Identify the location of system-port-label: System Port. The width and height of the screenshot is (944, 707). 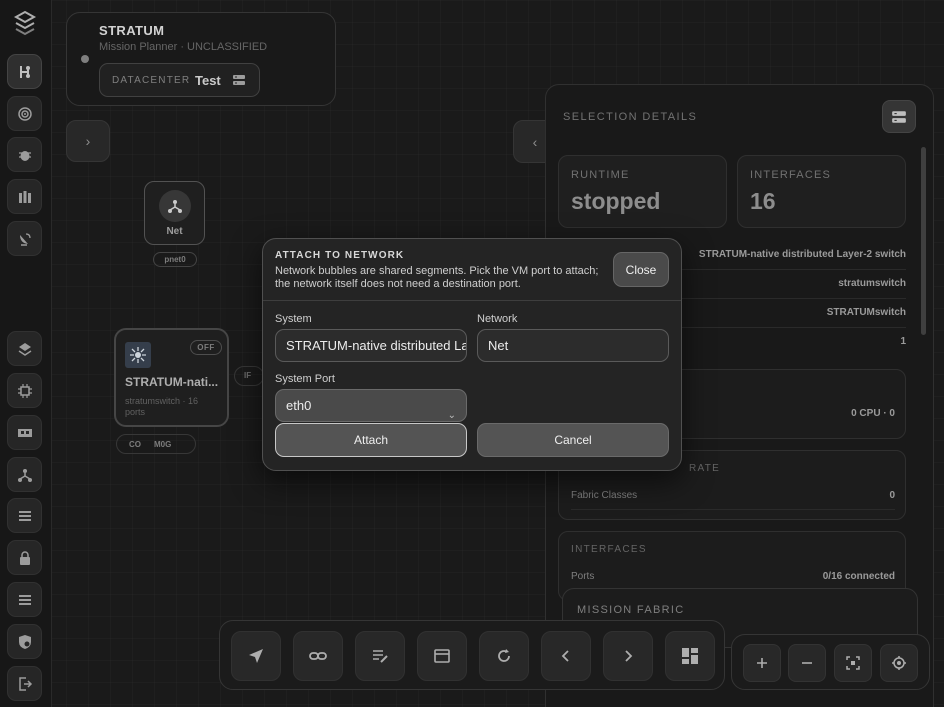
(305, 379).